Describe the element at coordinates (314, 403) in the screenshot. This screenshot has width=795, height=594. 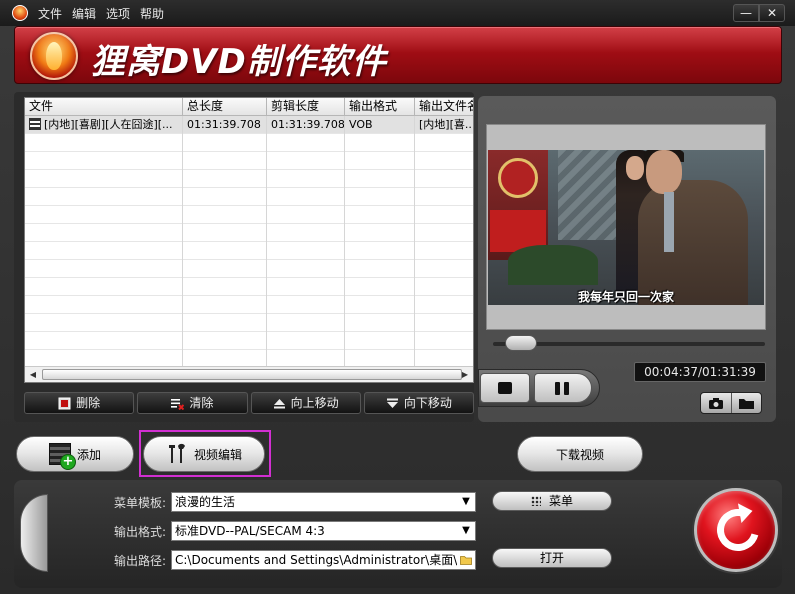
I see `move-up-label: 向上移动` at that location.